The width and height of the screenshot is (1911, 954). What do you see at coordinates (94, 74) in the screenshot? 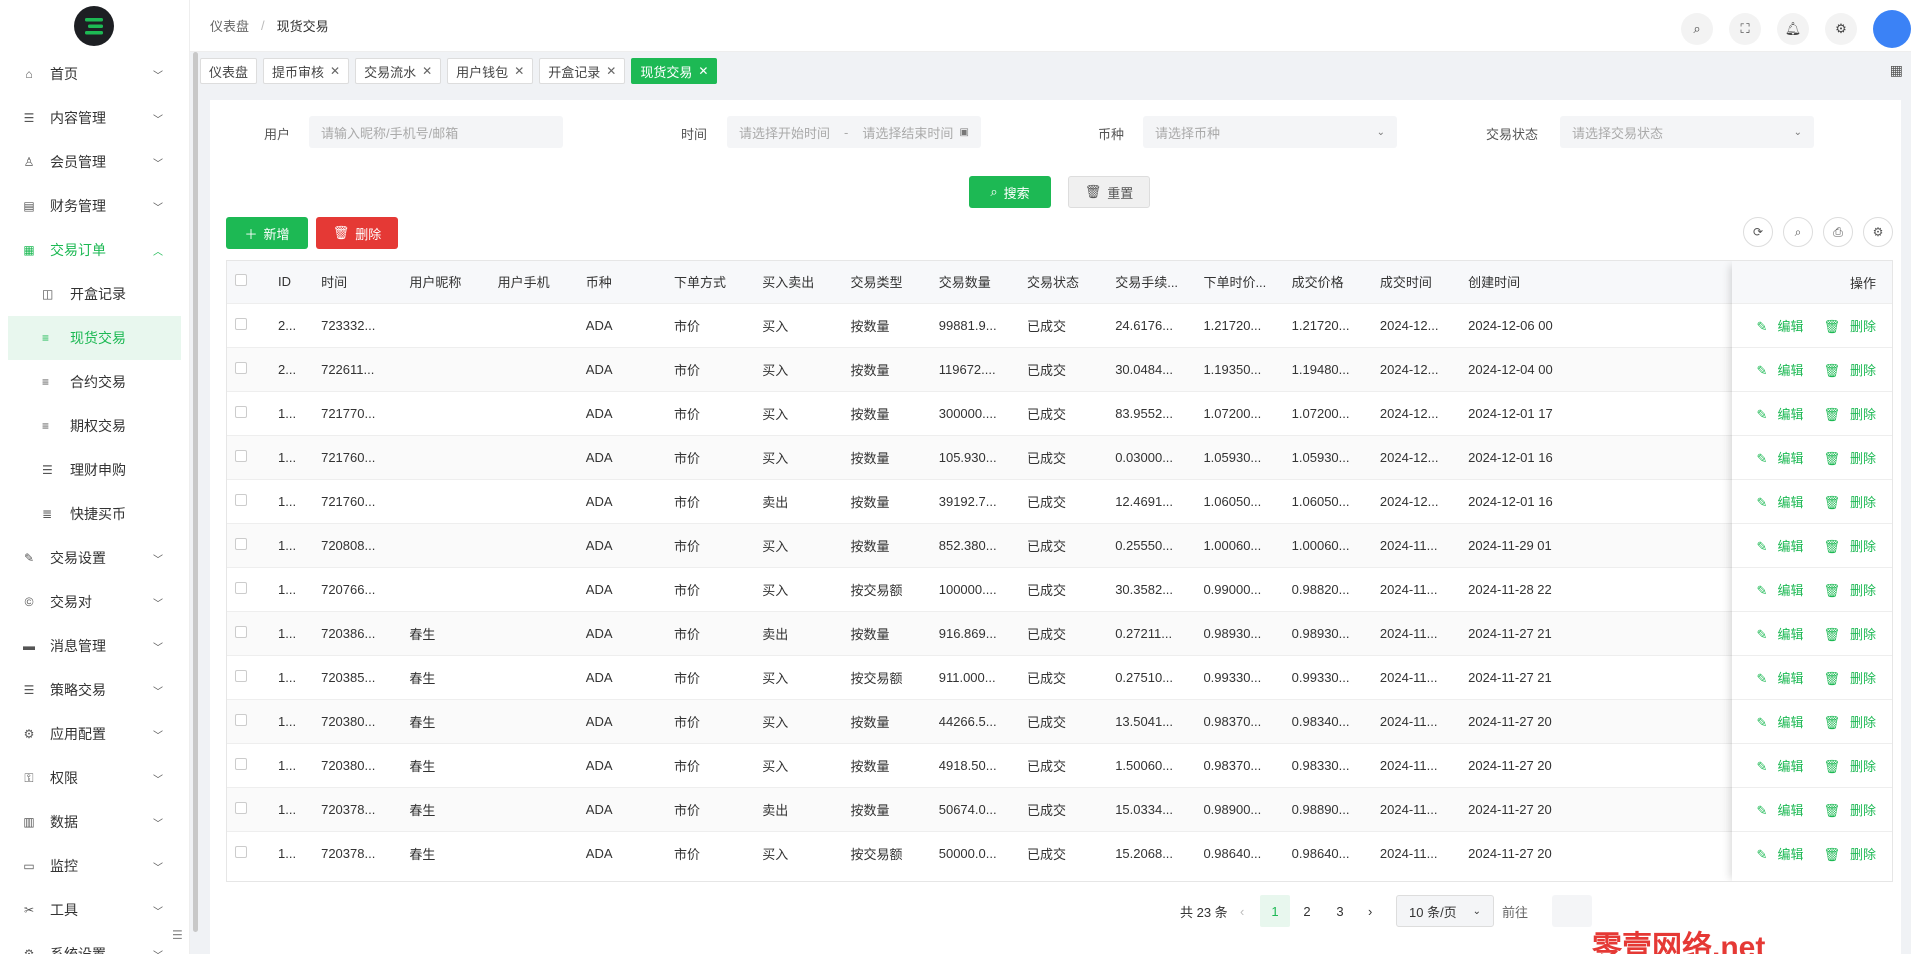
I see `sidebar-item: ⌂ 首页 ﹀` at bounding box center [94, 74].